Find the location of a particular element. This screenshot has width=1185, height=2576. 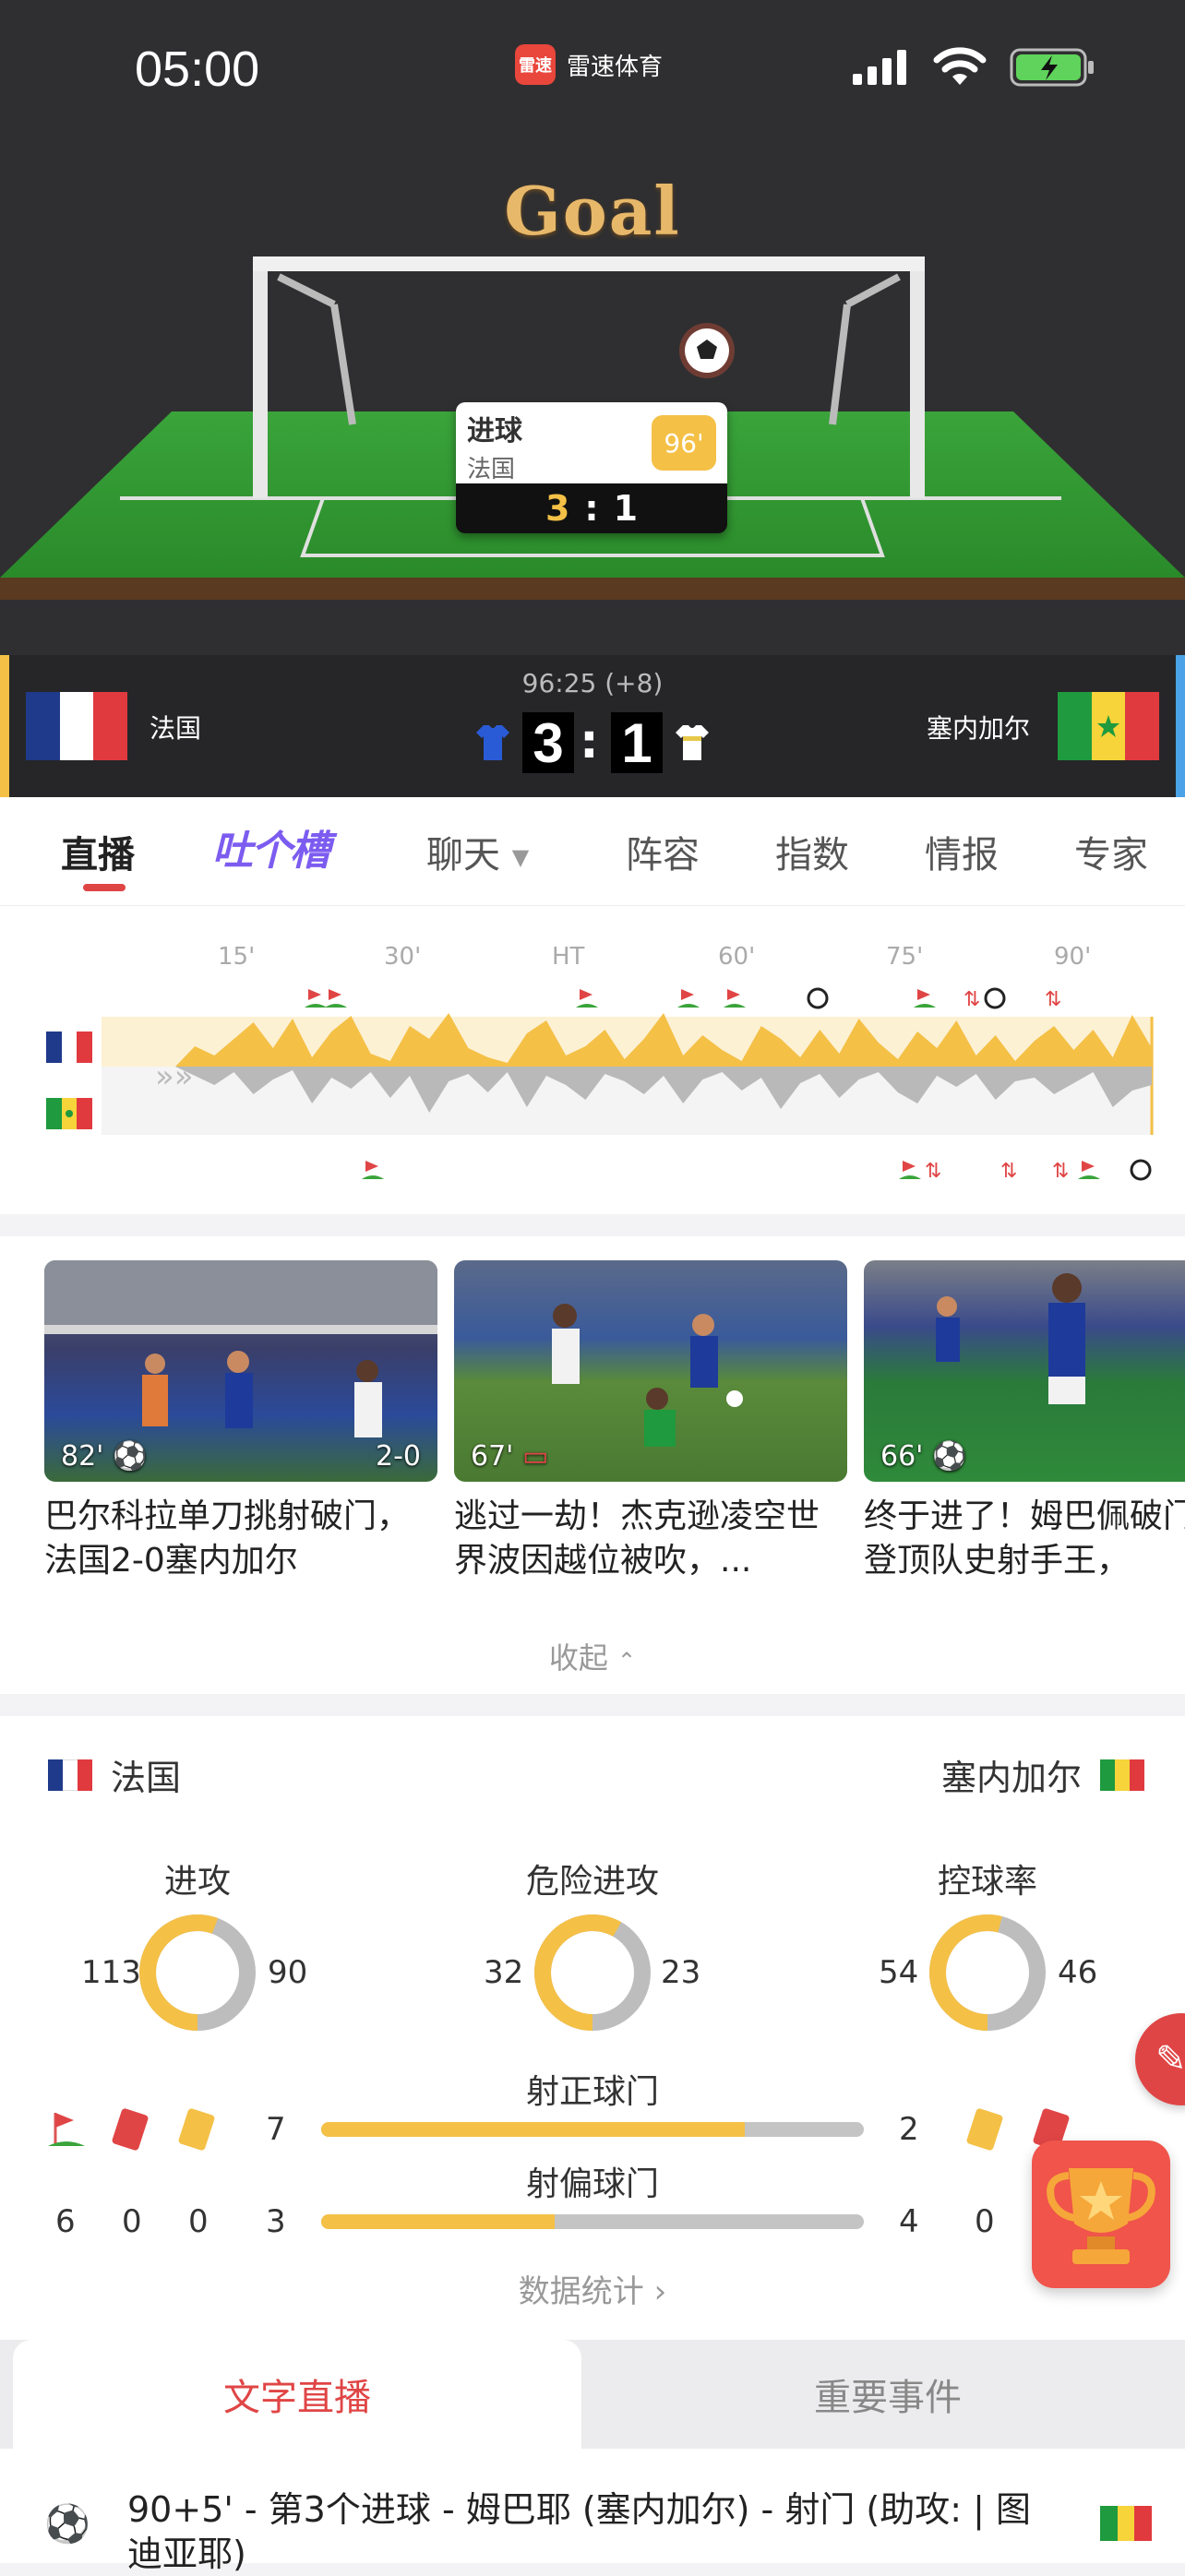

home-corners: 6 is located at coordinates (65, 2221).